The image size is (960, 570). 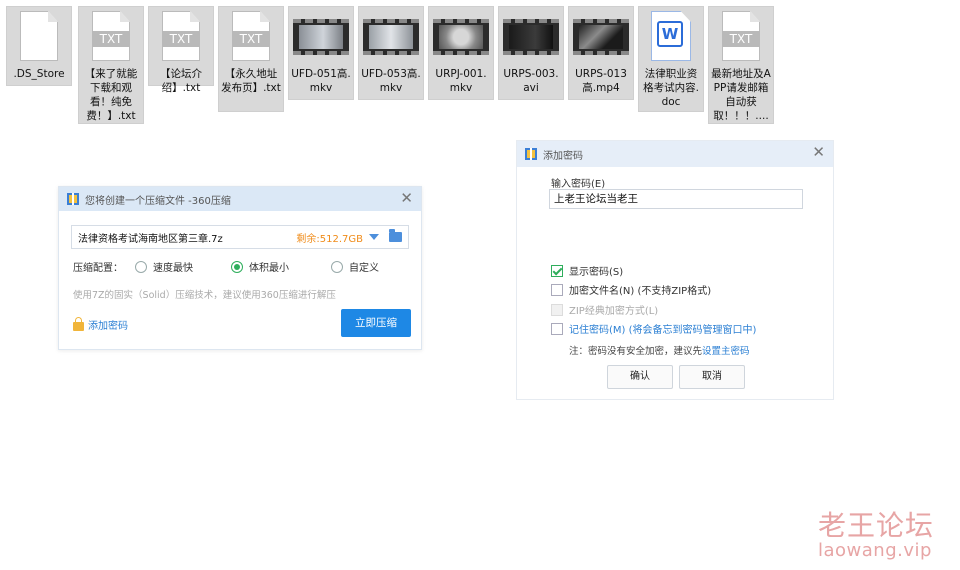 I want to click on cancel-button: 取消, so click(x=712, y=377).